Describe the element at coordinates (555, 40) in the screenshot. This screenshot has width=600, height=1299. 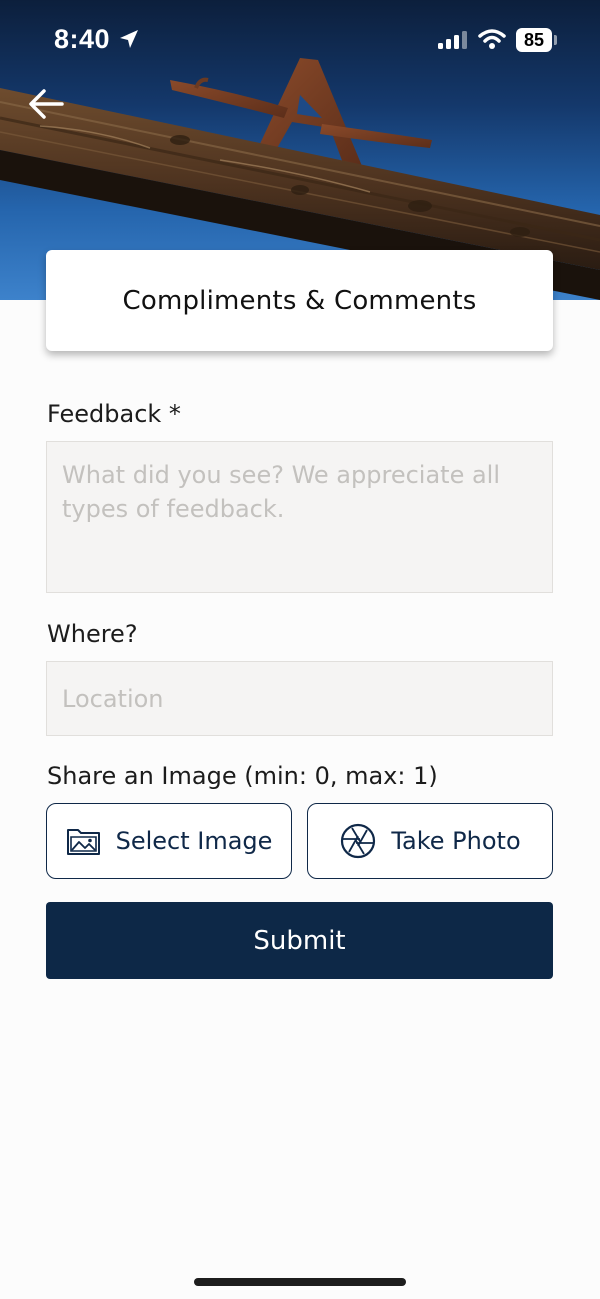
I see `battery-icon` at that location.